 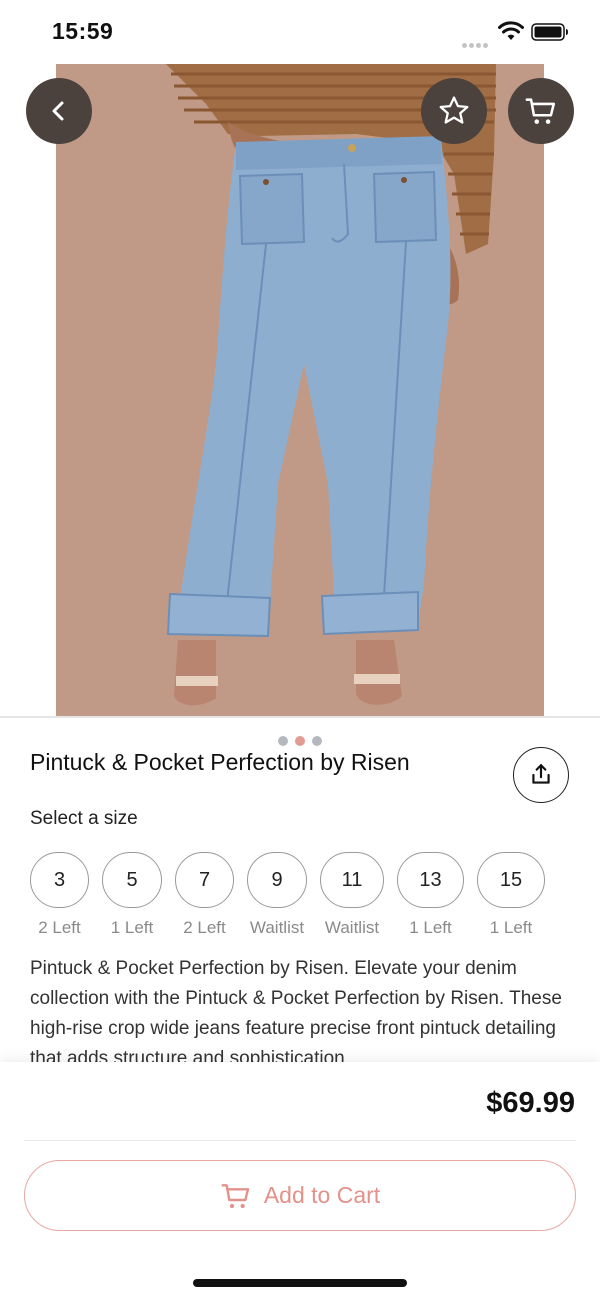 I want to click on add-to-cart-button: Add to Cart, so click(x=300, y=1195).